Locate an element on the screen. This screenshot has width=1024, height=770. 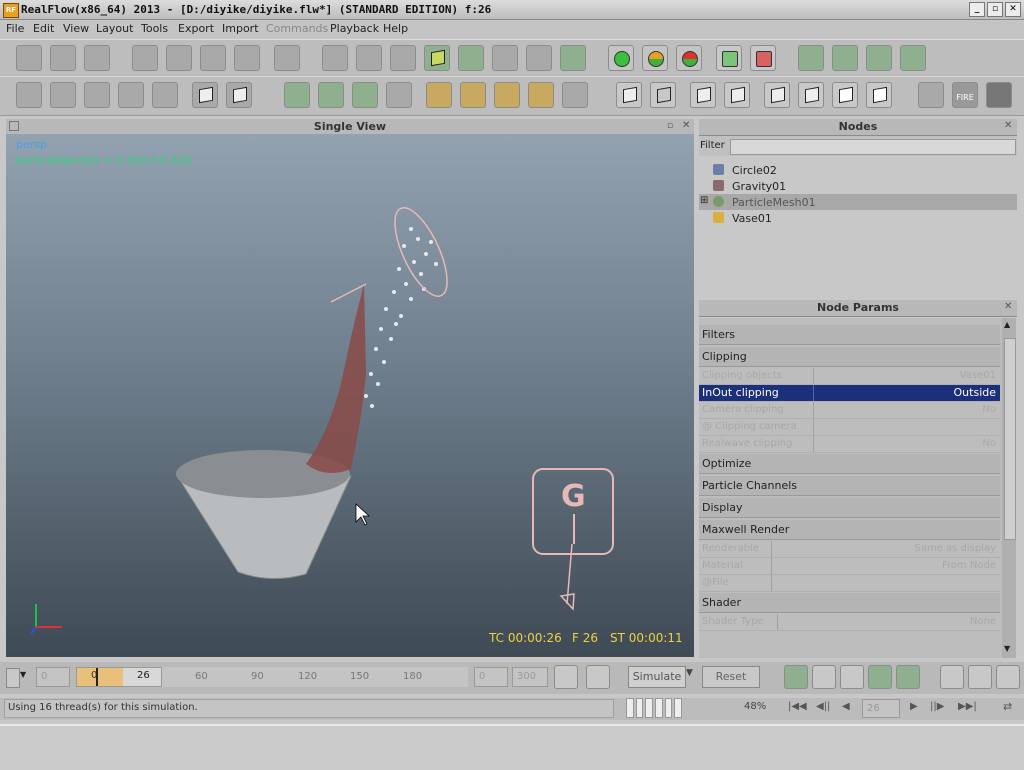
menu-layout: Layout is located at coordinates (114, 28).